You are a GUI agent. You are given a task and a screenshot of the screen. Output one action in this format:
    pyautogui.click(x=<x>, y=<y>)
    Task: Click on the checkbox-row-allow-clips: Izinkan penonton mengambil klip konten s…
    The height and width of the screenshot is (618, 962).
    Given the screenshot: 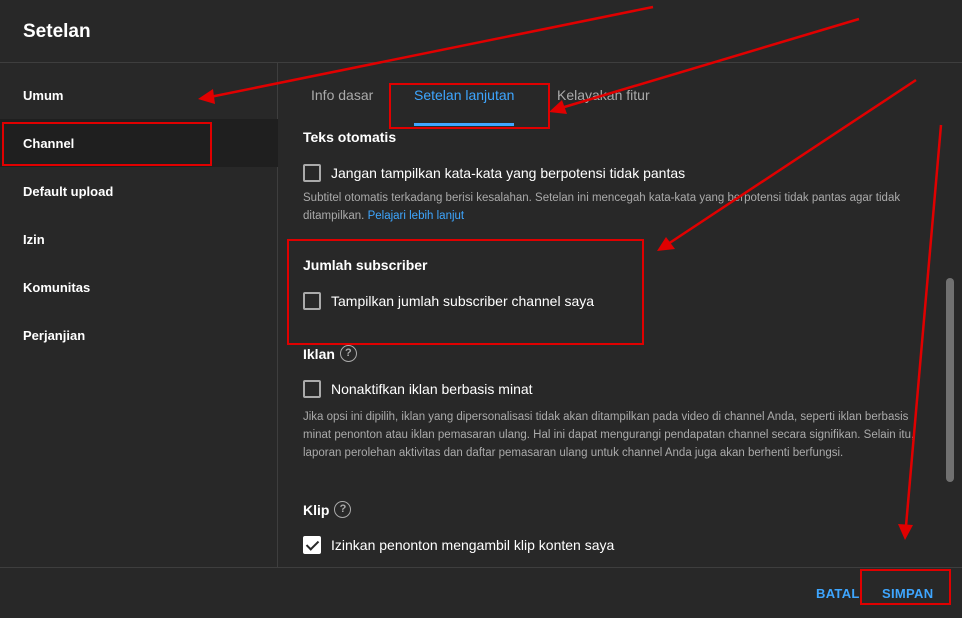 What is the action you would take?
    pyautogui.click(x=458, y=545)
    